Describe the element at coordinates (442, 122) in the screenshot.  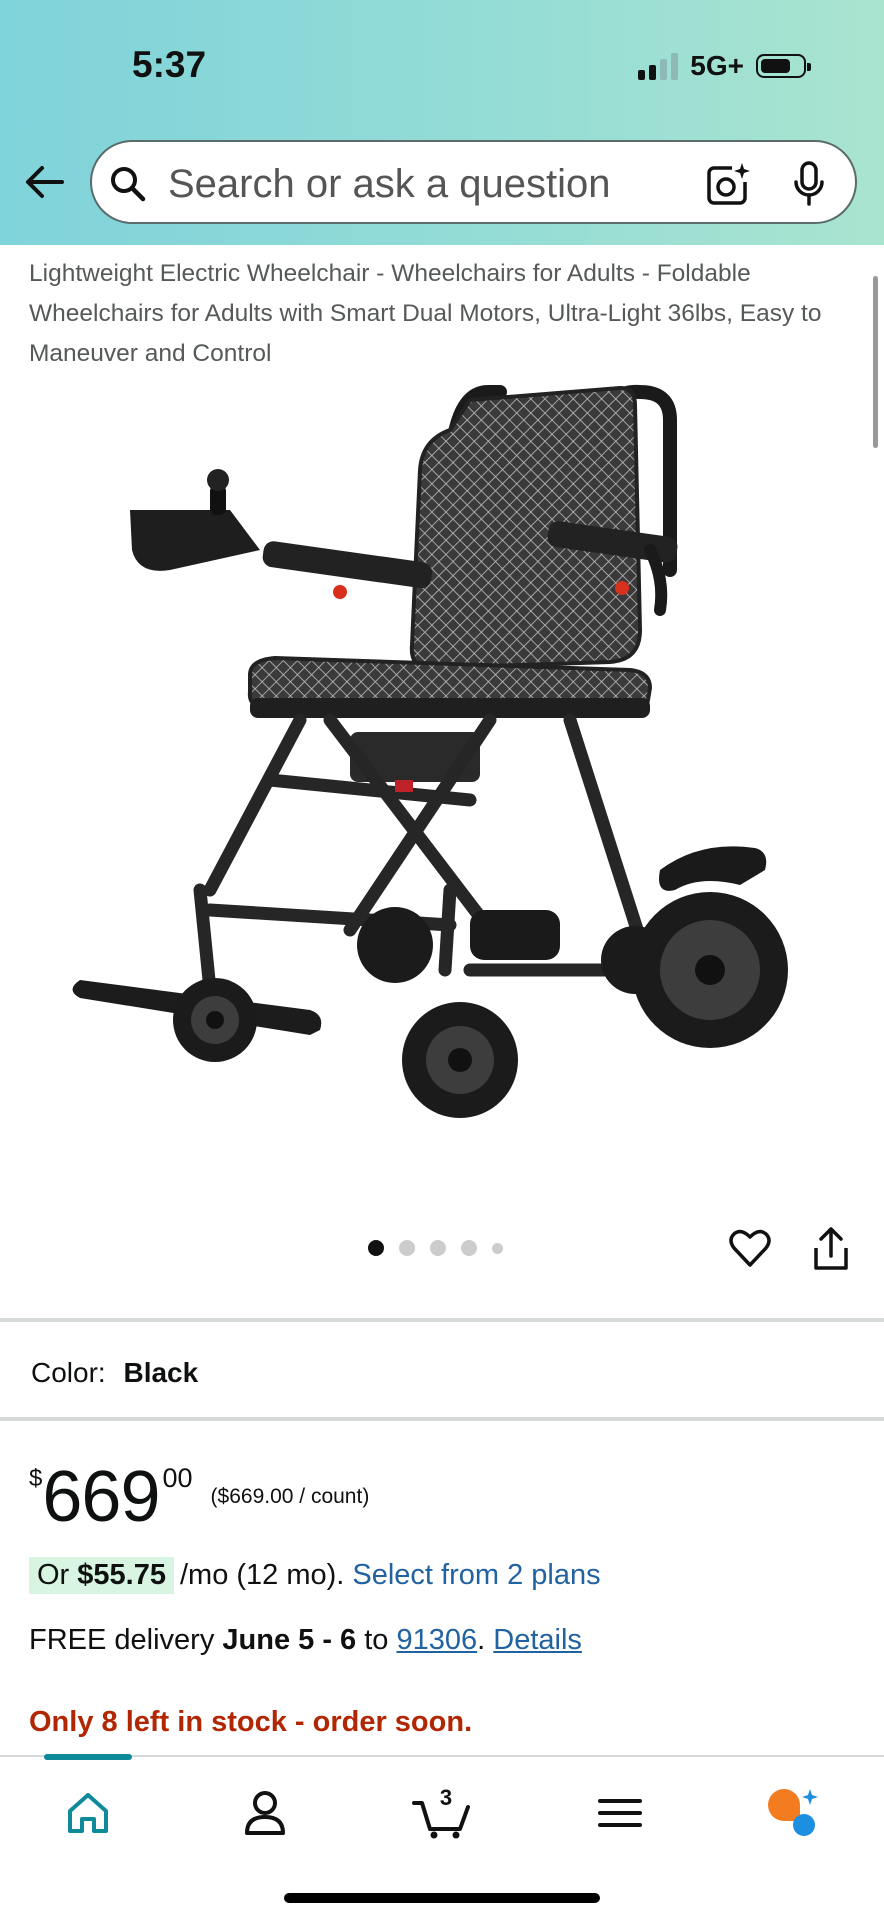
I see `app-header: 5:37 5G+ Search or ask a question` at that location.